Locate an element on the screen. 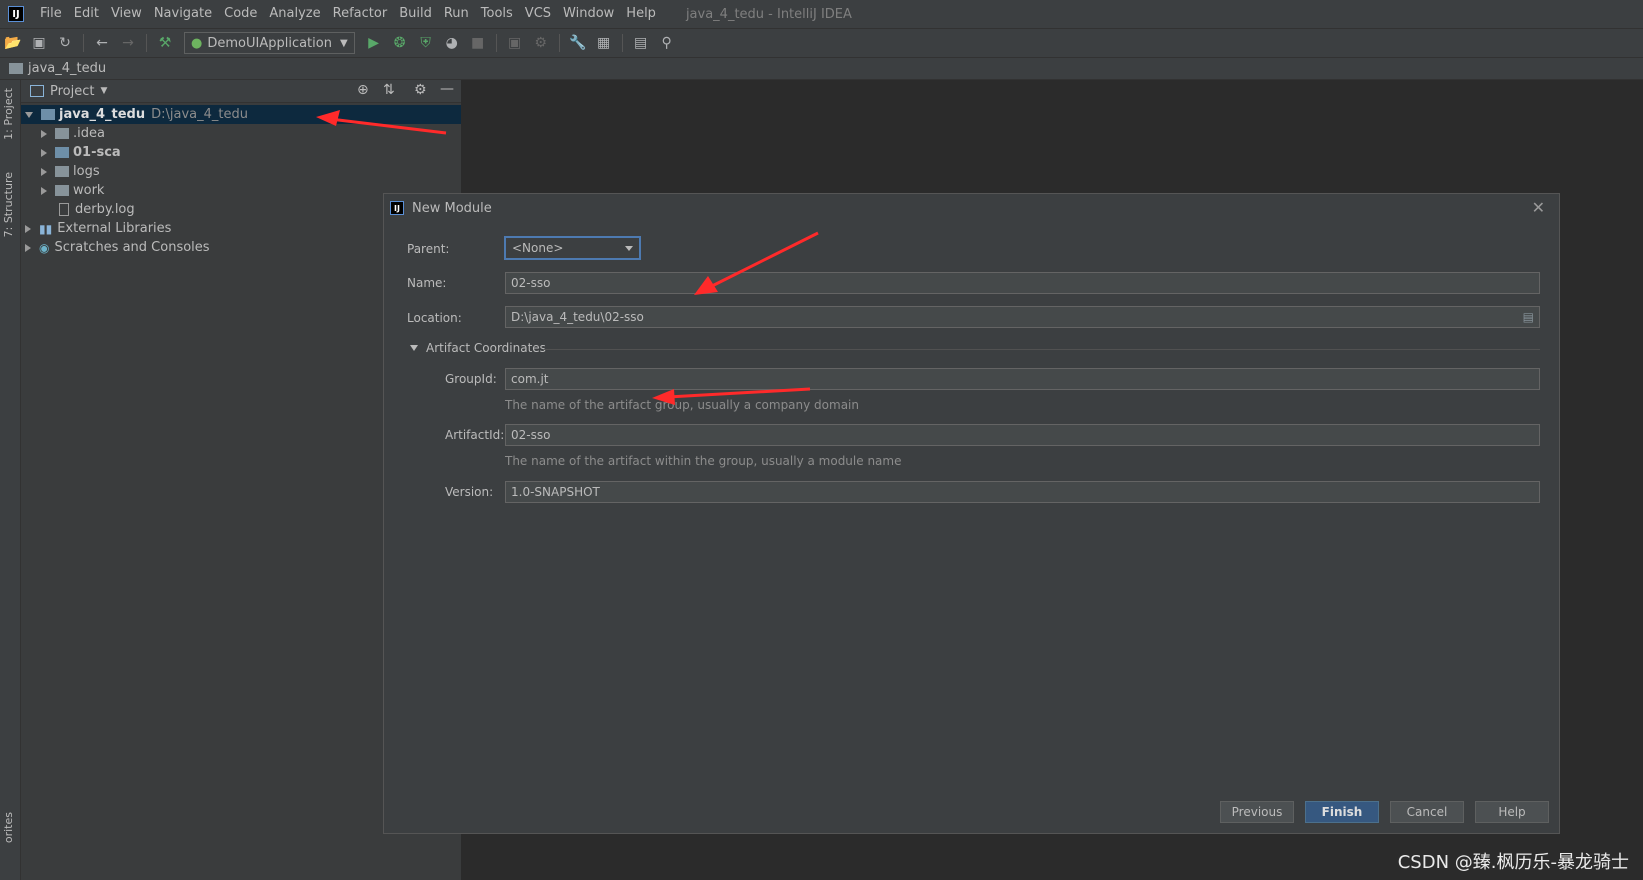 The width and height of the screenshot is (1643, 880). tree-root-name: java_4_tedu is located at coordinates (102, 114).